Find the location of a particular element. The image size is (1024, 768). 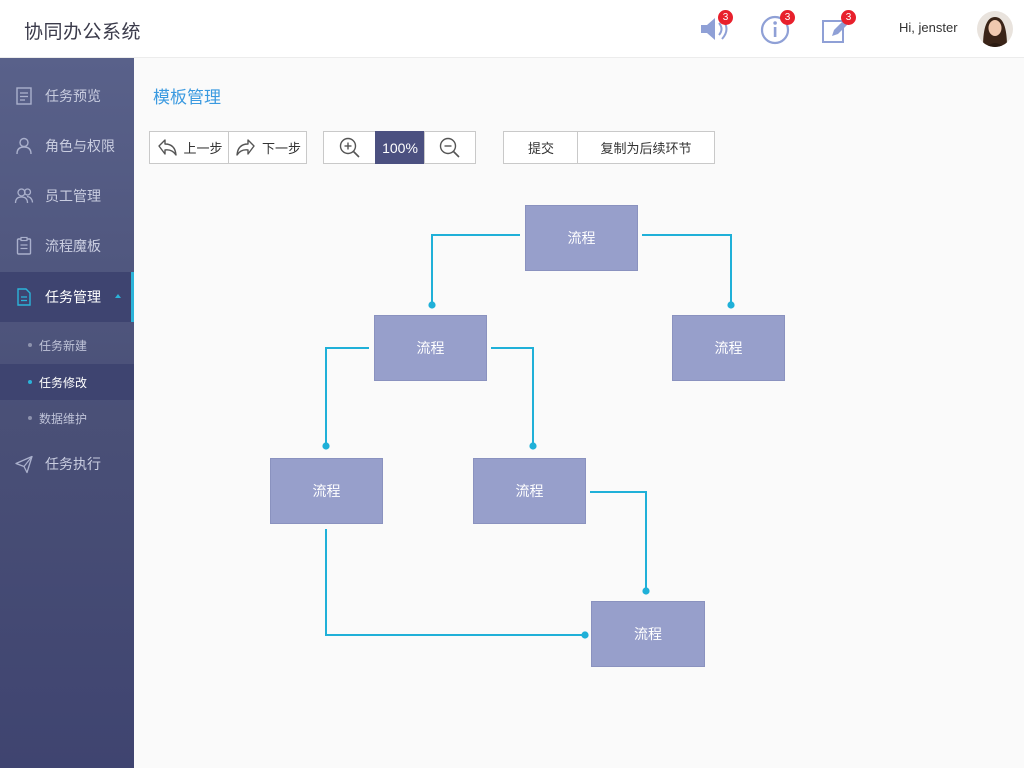

page-title: 模板管理 is located at coordinates (187, 98).